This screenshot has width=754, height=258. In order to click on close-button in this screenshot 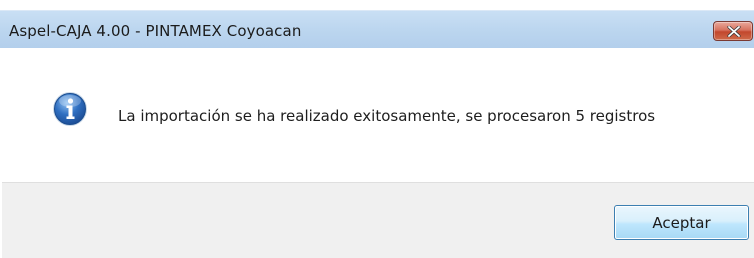, I will do `click(733, 31)`.